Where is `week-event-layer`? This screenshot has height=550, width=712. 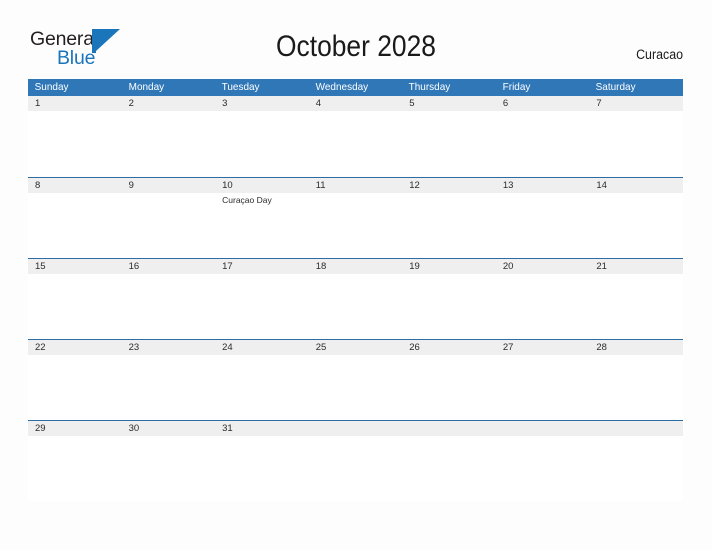 week-event-layer is located at coordinates (355, 306).